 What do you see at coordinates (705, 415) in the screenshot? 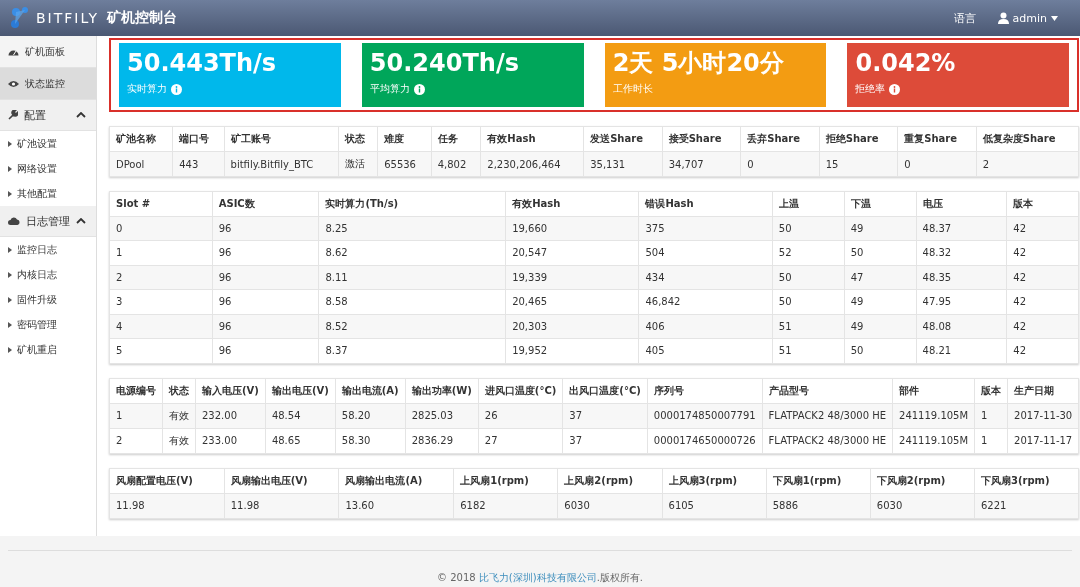
I see `table-cell: 0000174850007791` at bounding box center [705, 415].